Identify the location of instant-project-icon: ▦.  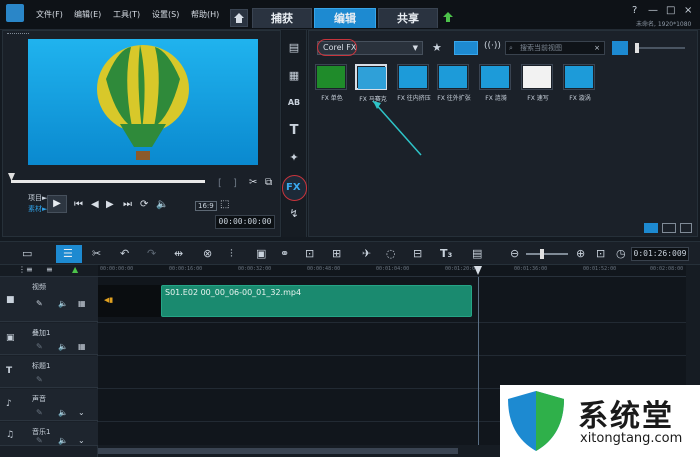
(294, 76).